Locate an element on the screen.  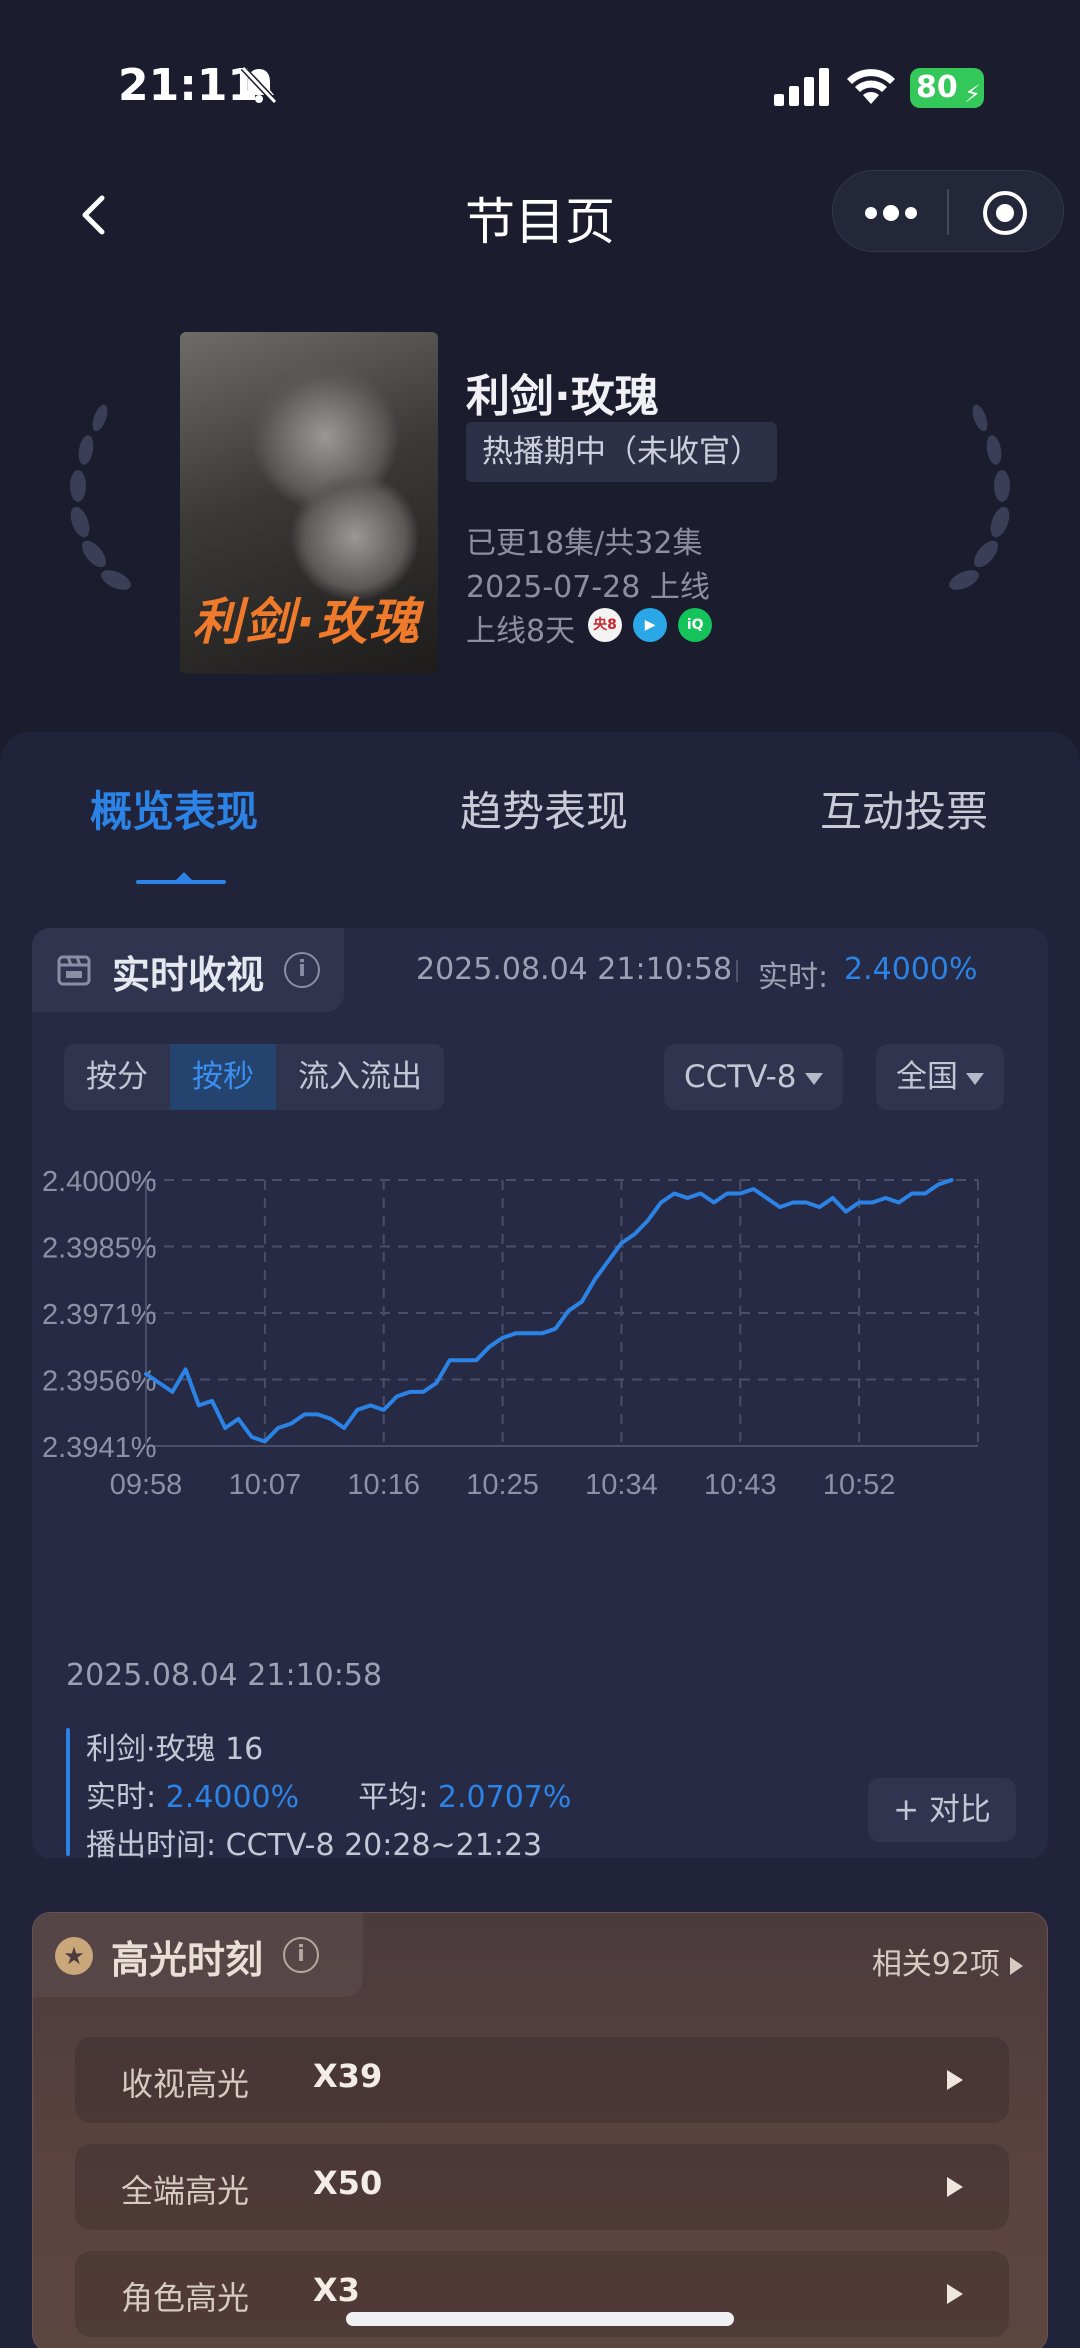
highlight-label: 全端高光 is located at coordinates (185, 2191).